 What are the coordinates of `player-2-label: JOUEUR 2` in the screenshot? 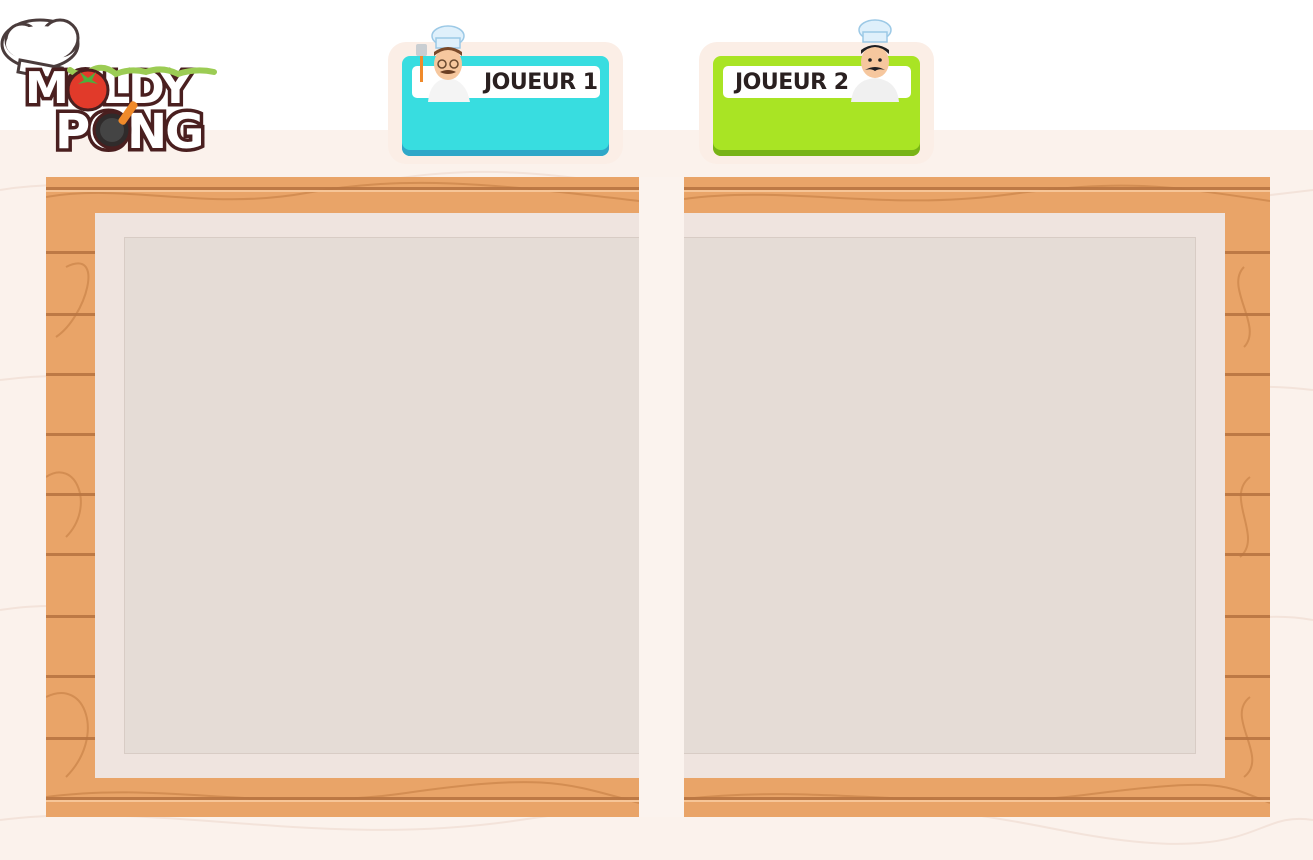 It's located at (792, 82).